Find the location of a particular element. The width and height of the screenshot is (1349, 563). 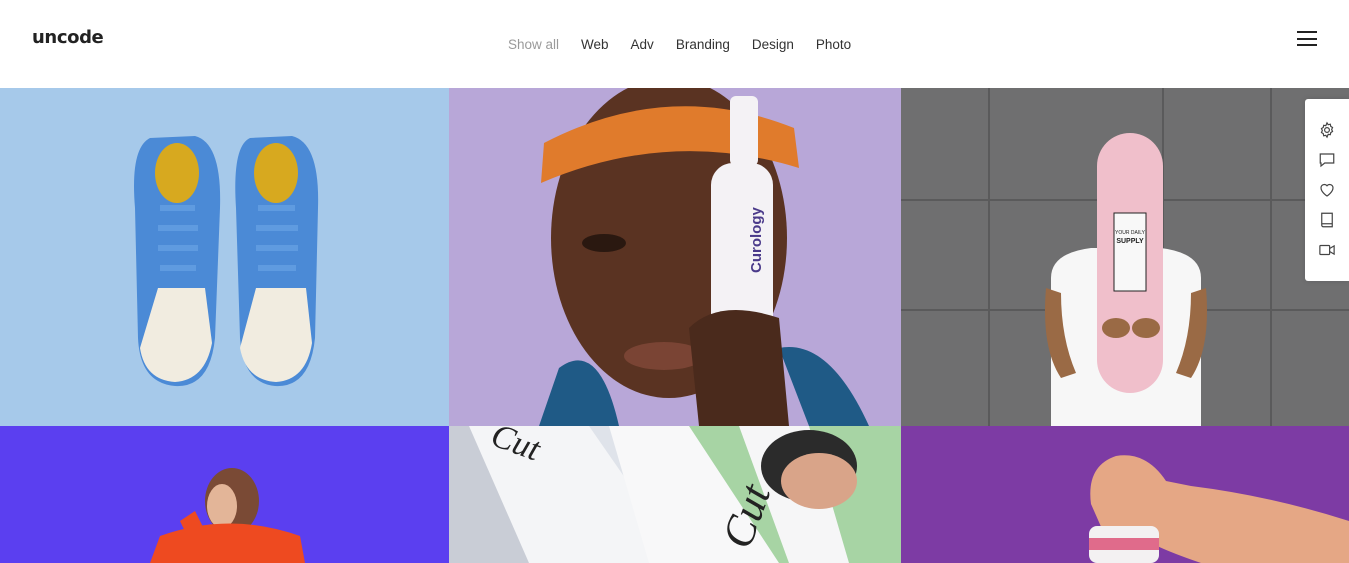

portfolio-item-magazines: Cut Cut is located at coordinates (675, 494).